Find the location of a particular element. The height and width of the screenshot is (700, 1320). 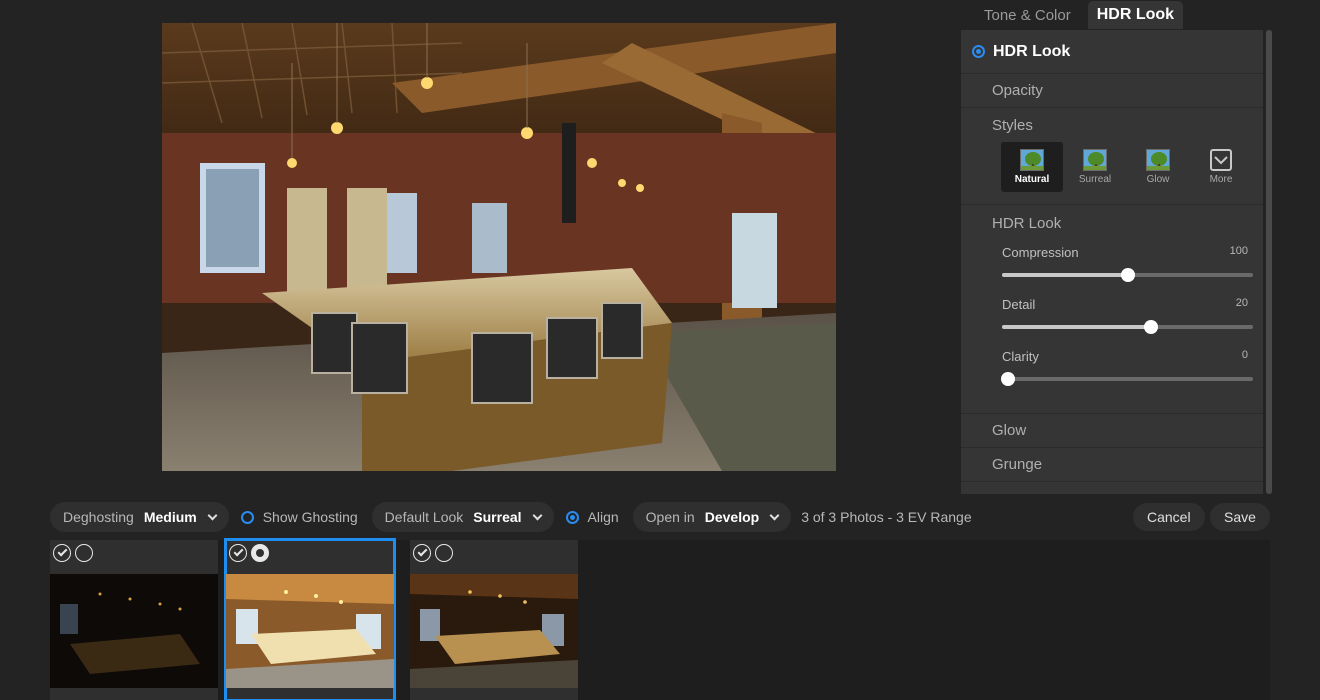

slider-value: 20 is located at coordinates (1241, 303).